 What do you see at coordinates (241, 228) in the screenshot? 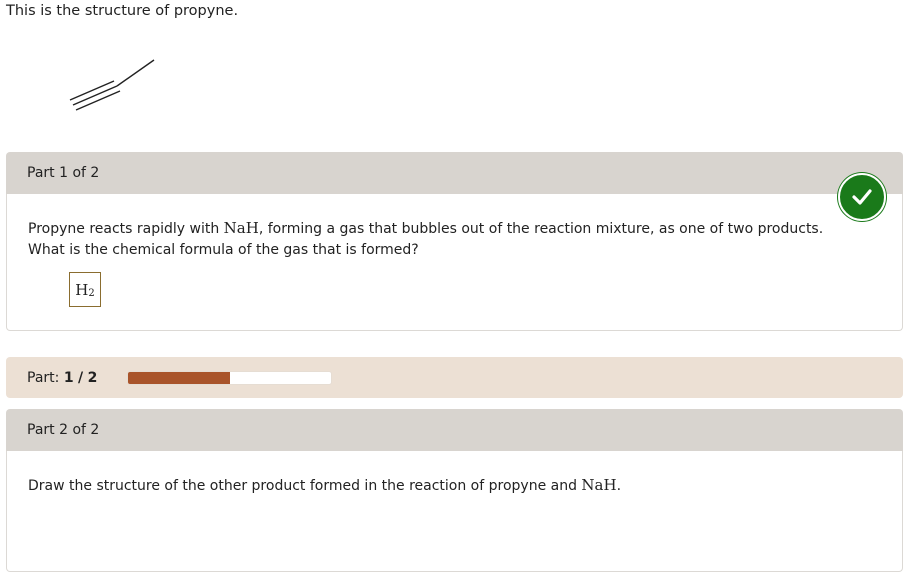
I see `reagent-formula: NaH` at bounding box center [241, 228].